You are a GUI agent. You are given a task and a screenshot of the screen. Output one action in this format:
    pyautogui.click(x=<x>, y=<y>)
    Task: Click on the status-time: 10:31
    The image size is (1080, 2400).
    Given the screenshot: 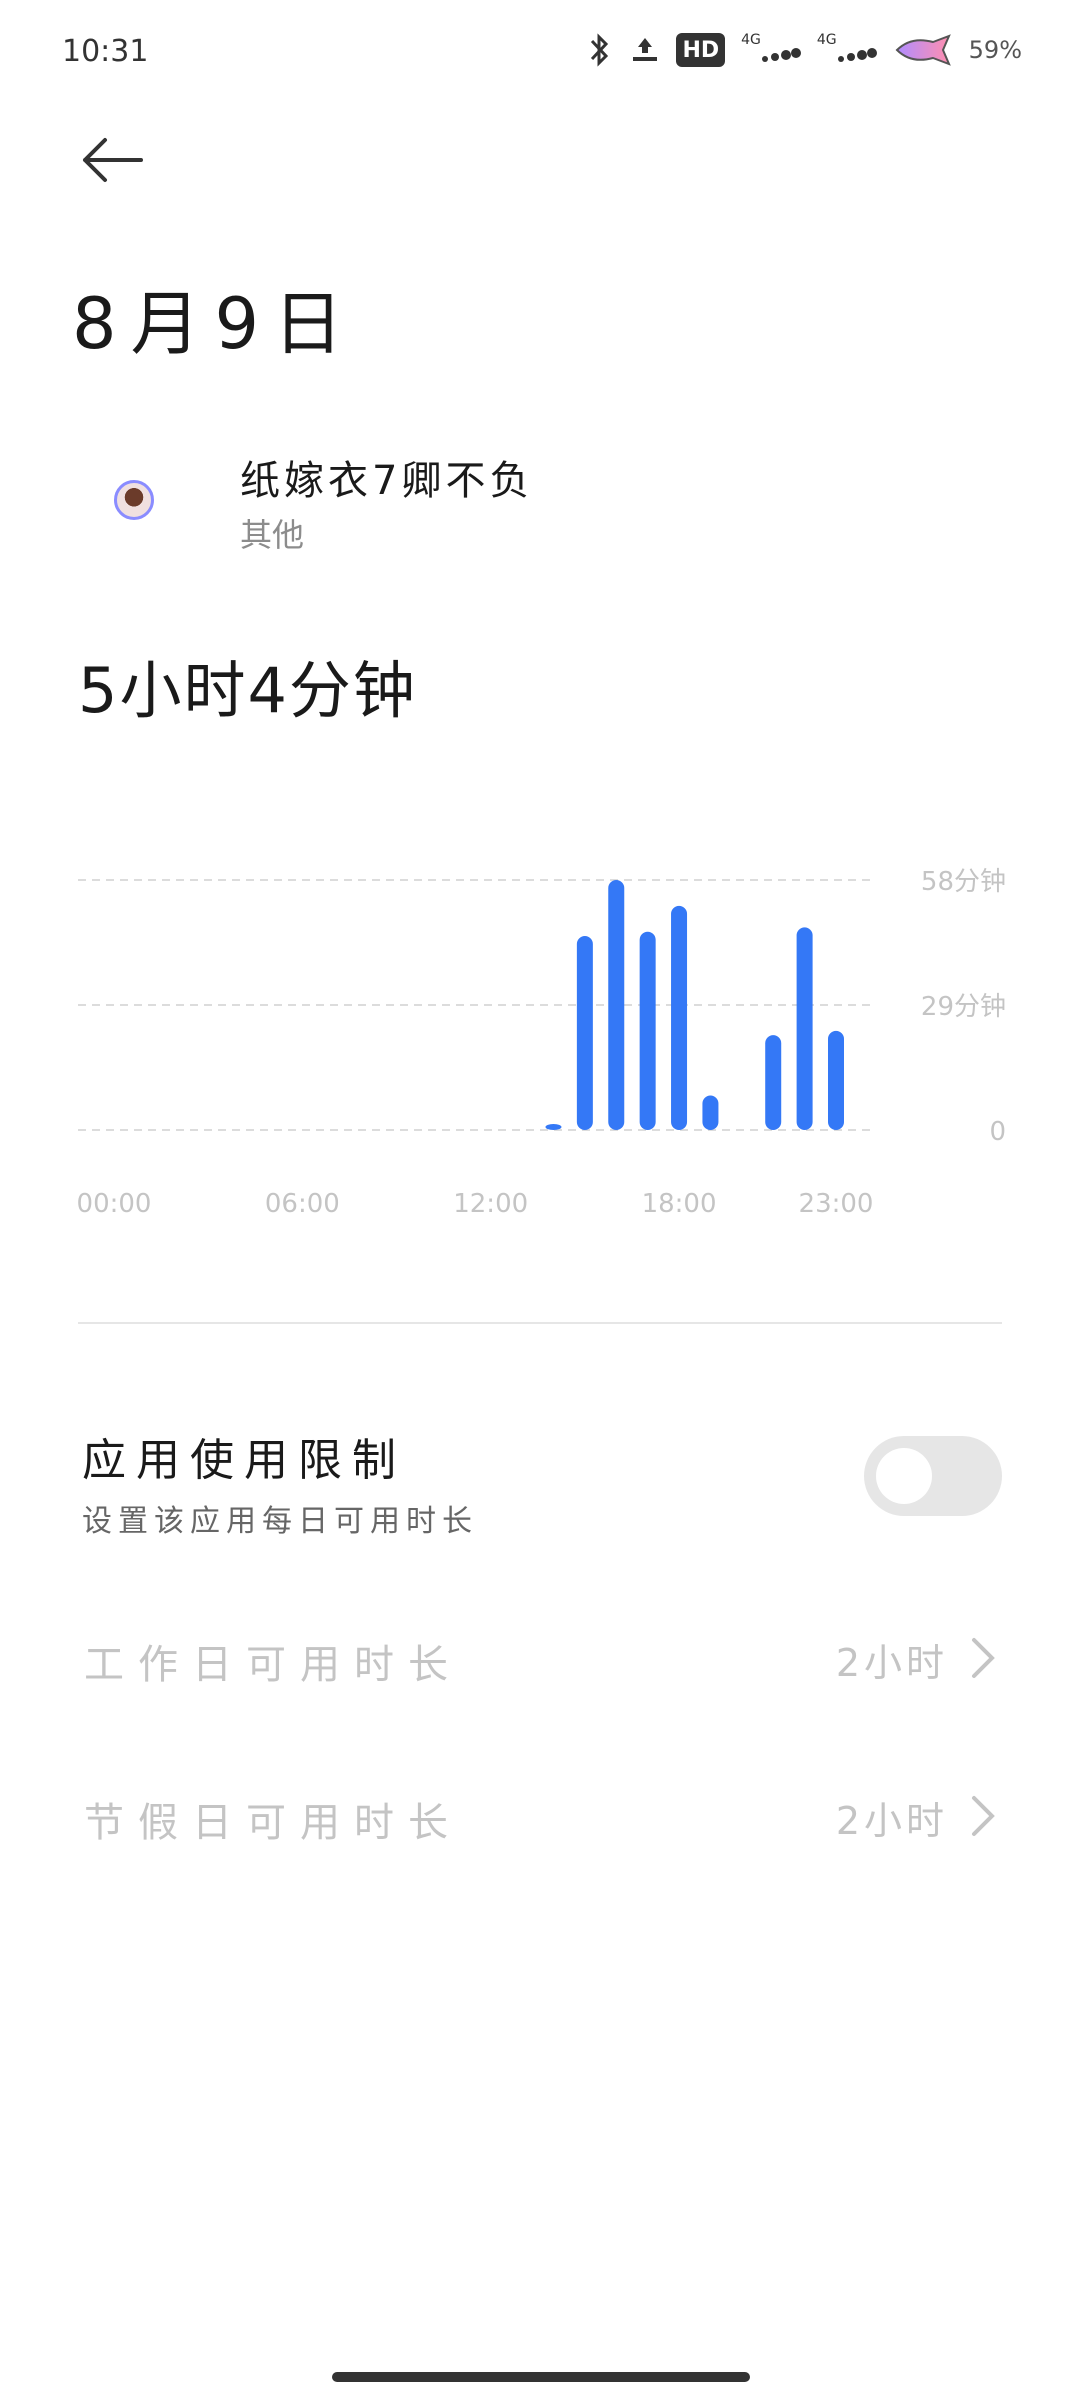 What is the action you would take?
    pyautogui.click(x=105, y=51)
    